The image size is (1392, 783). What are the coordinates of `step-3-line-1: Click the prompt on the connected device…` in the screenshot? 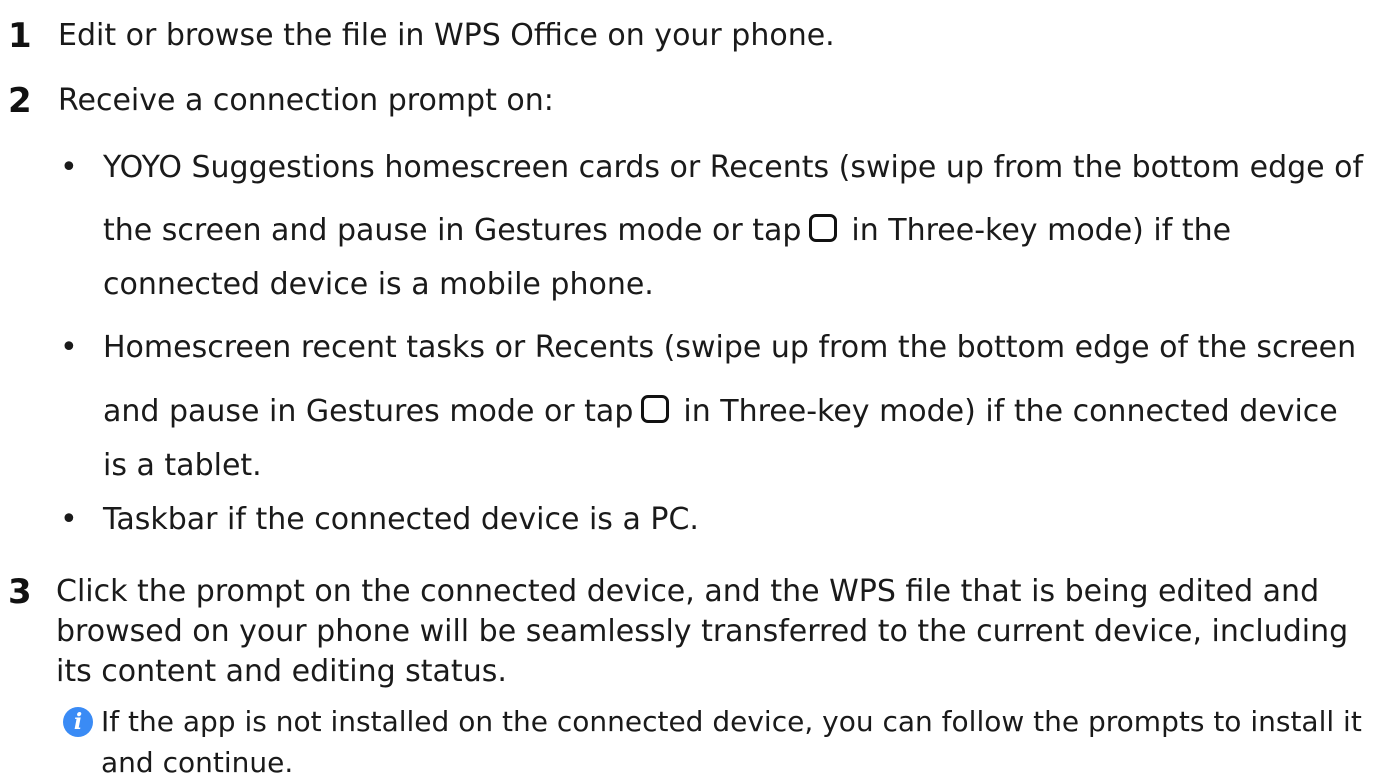 It's located at (688, 591).